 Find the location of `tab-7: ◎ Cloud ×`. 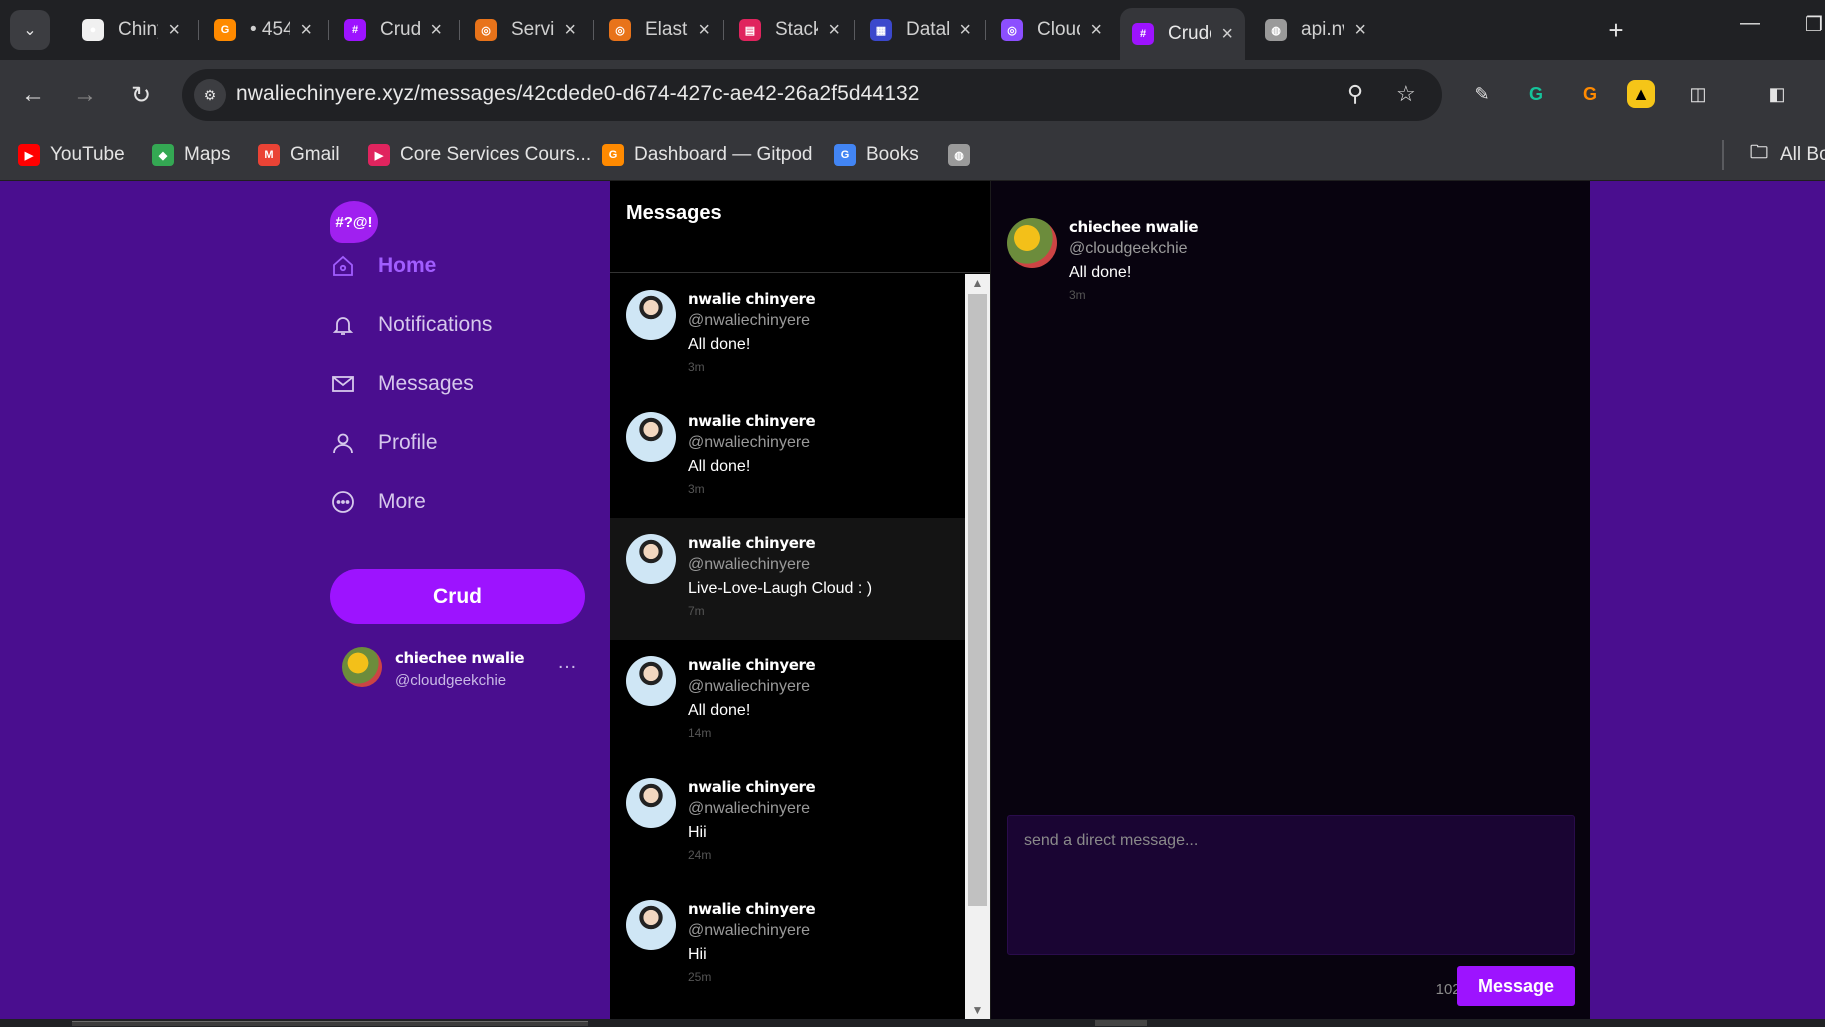

tab-7: ◎ Cloud × is located at coordinates (1051, 30).